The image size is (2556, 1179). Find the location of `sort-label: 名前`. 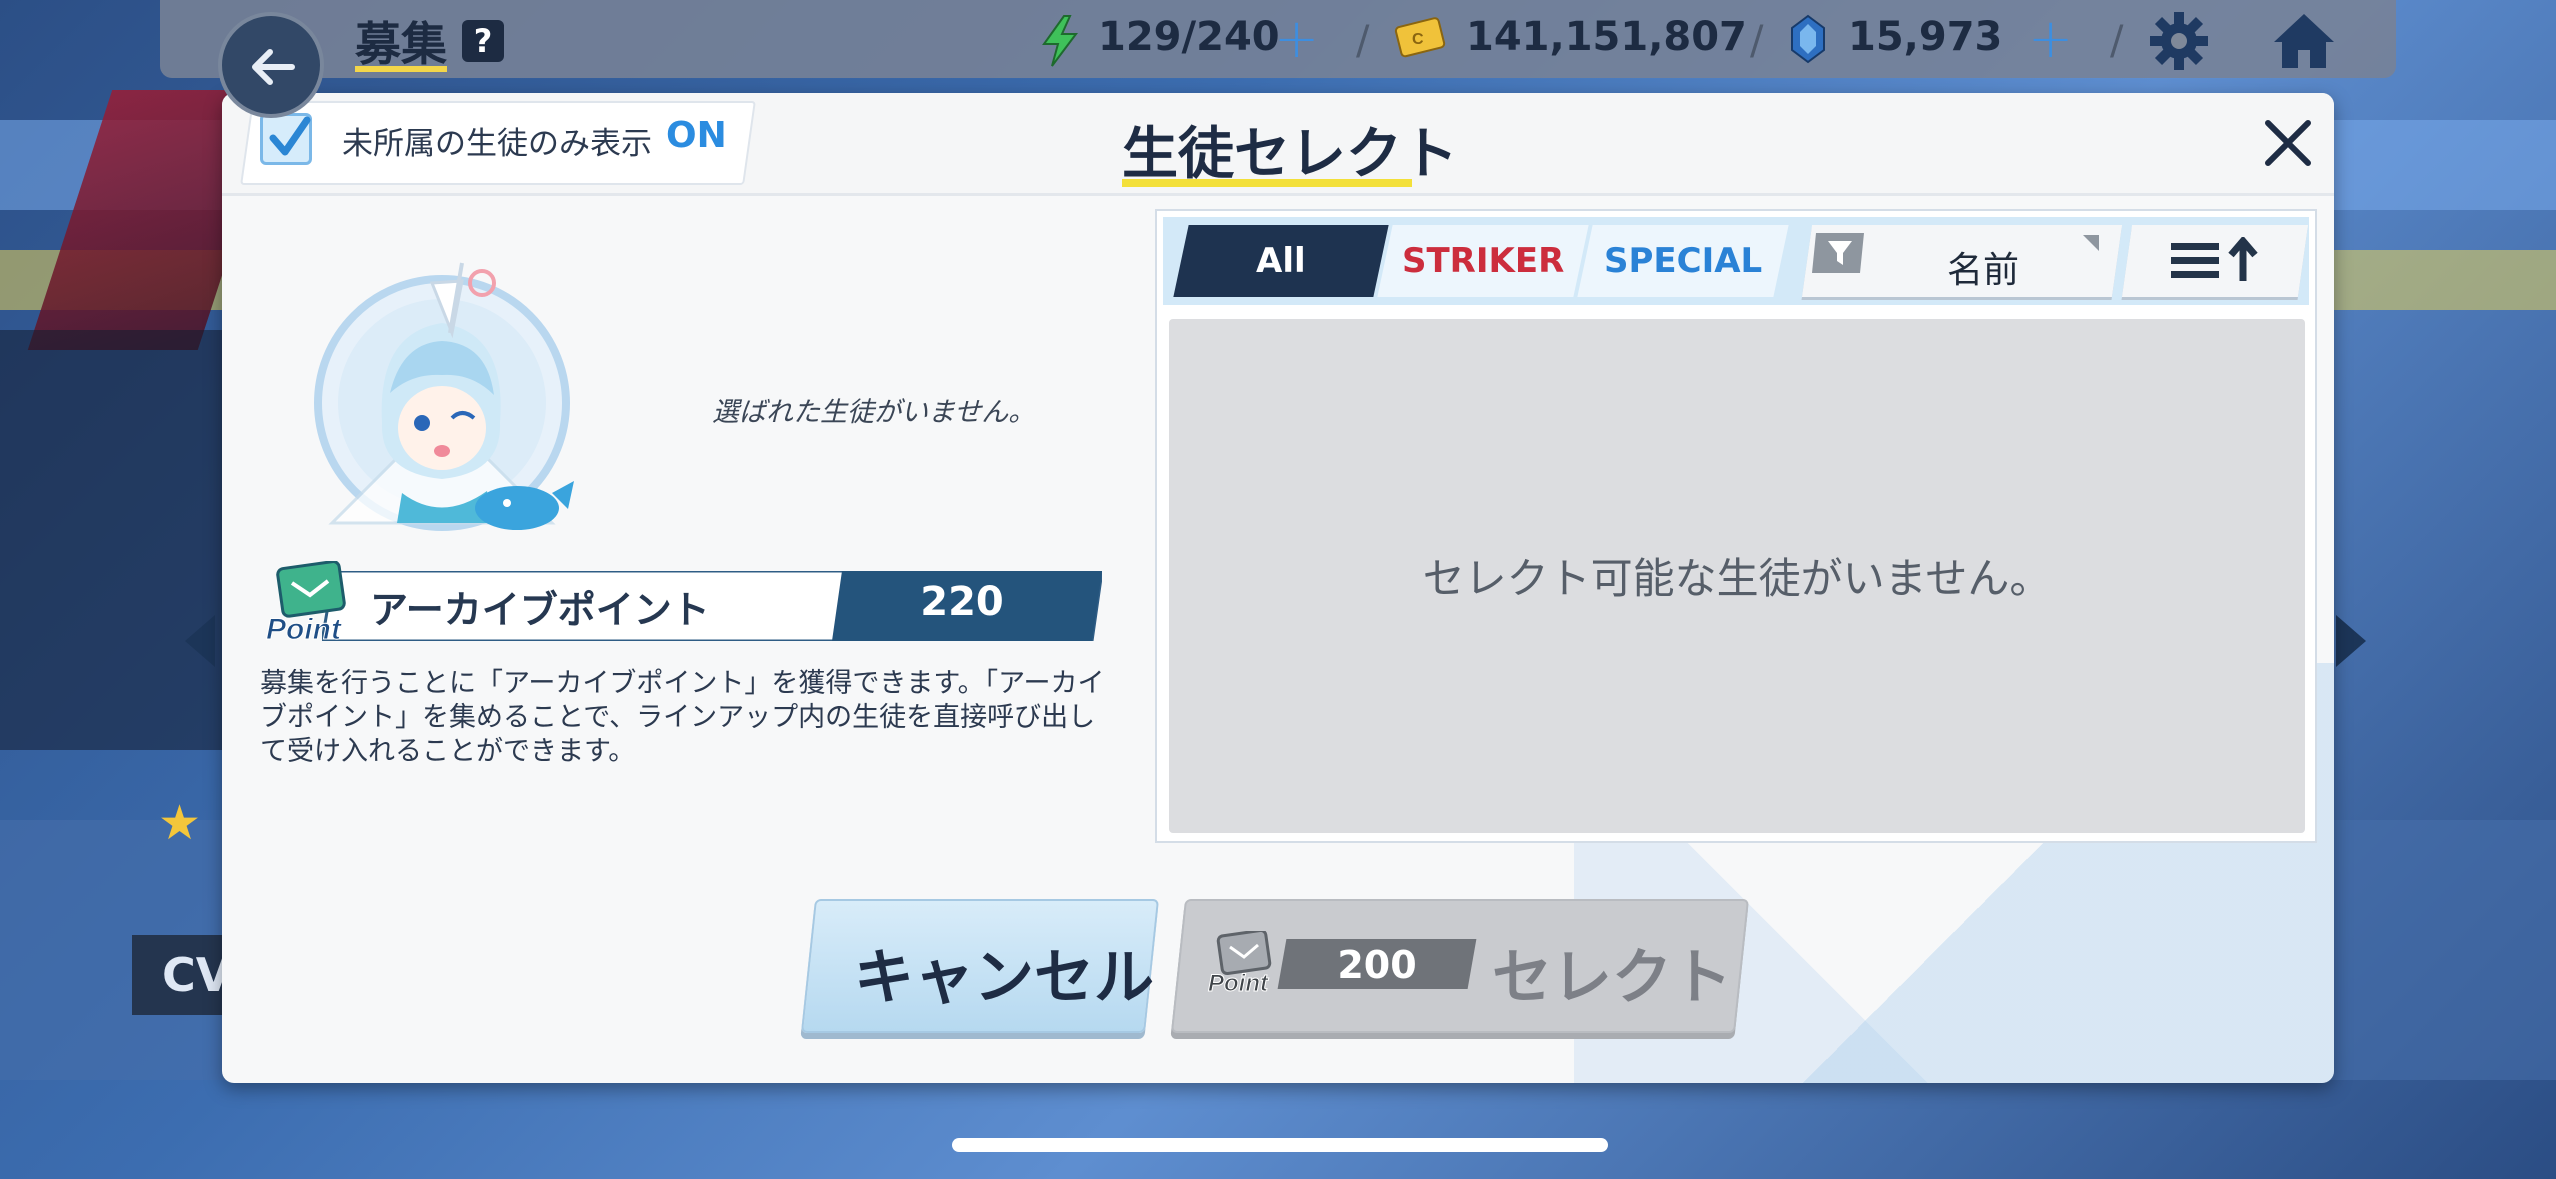

sort-label: 名前 is located at coordinates (1983, 270).